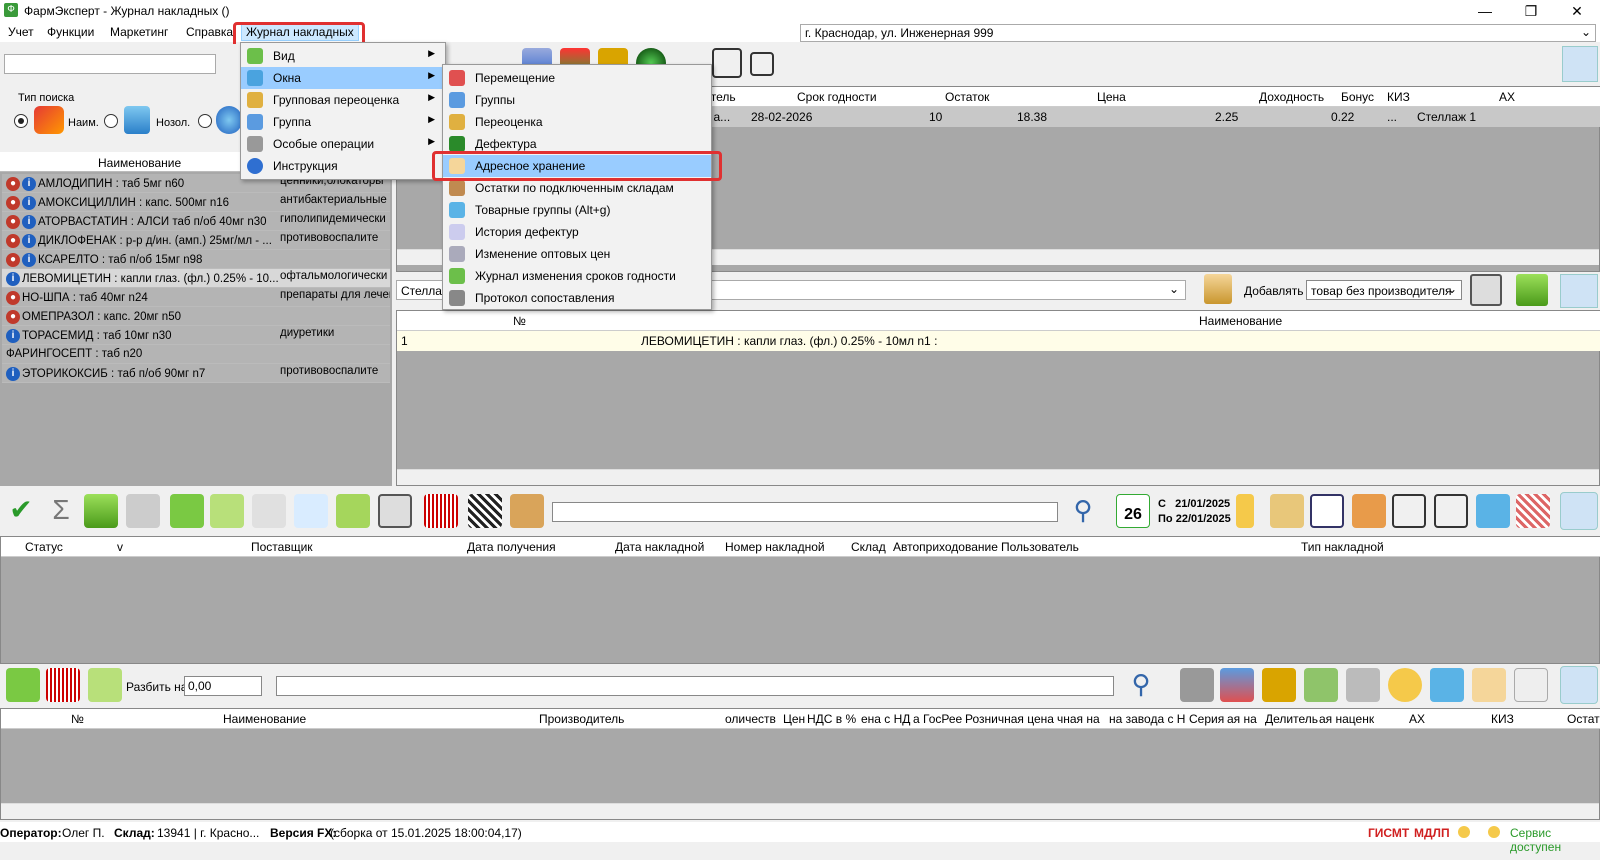  I want to click on column-header-name: Наименование, so click(139, 163).